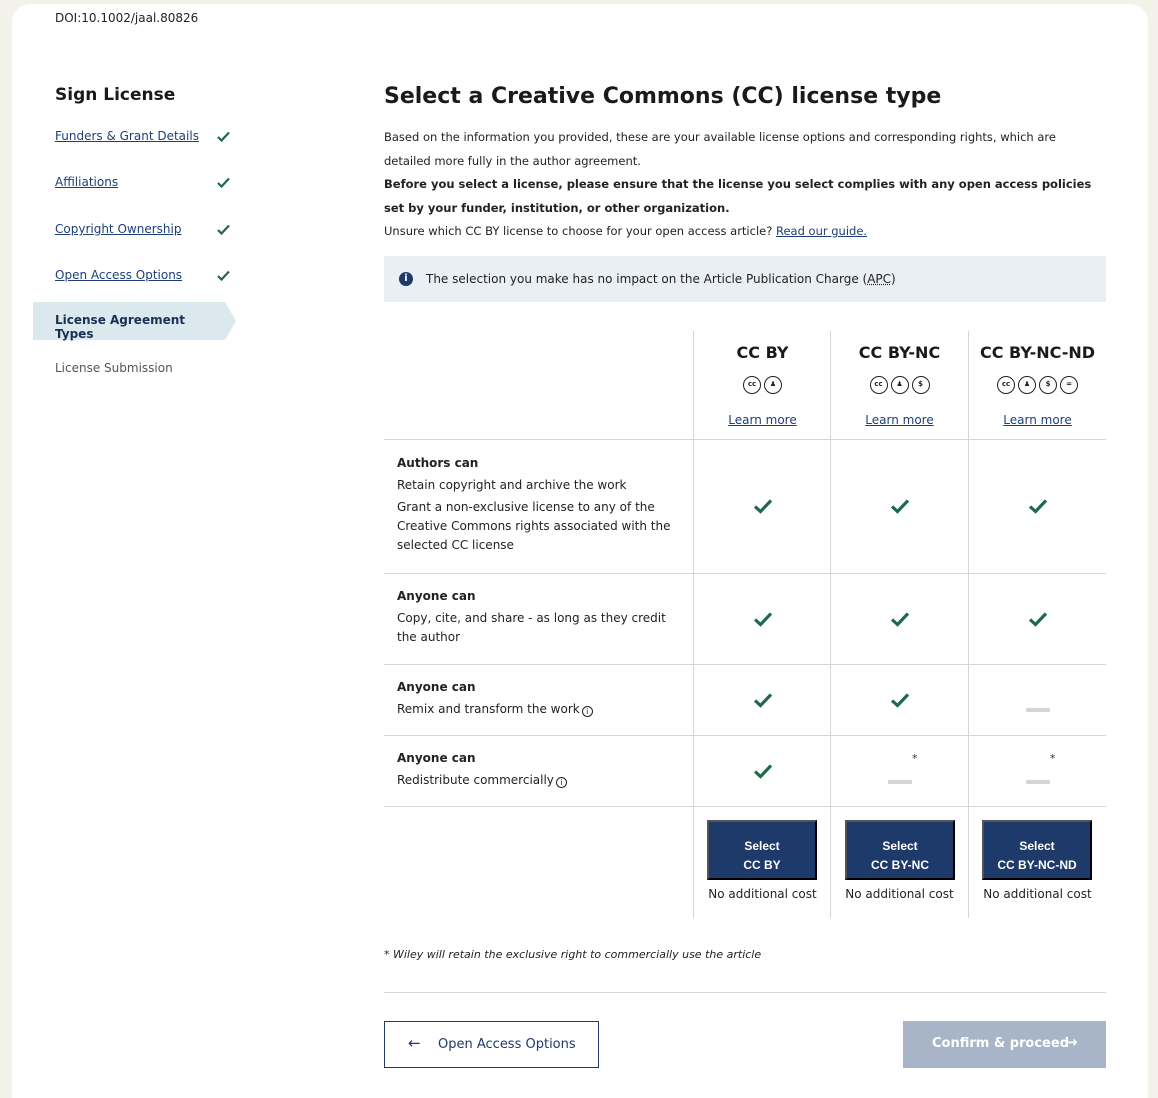  I want to click on read-guide-link: Read our guide., so click(821, 231).